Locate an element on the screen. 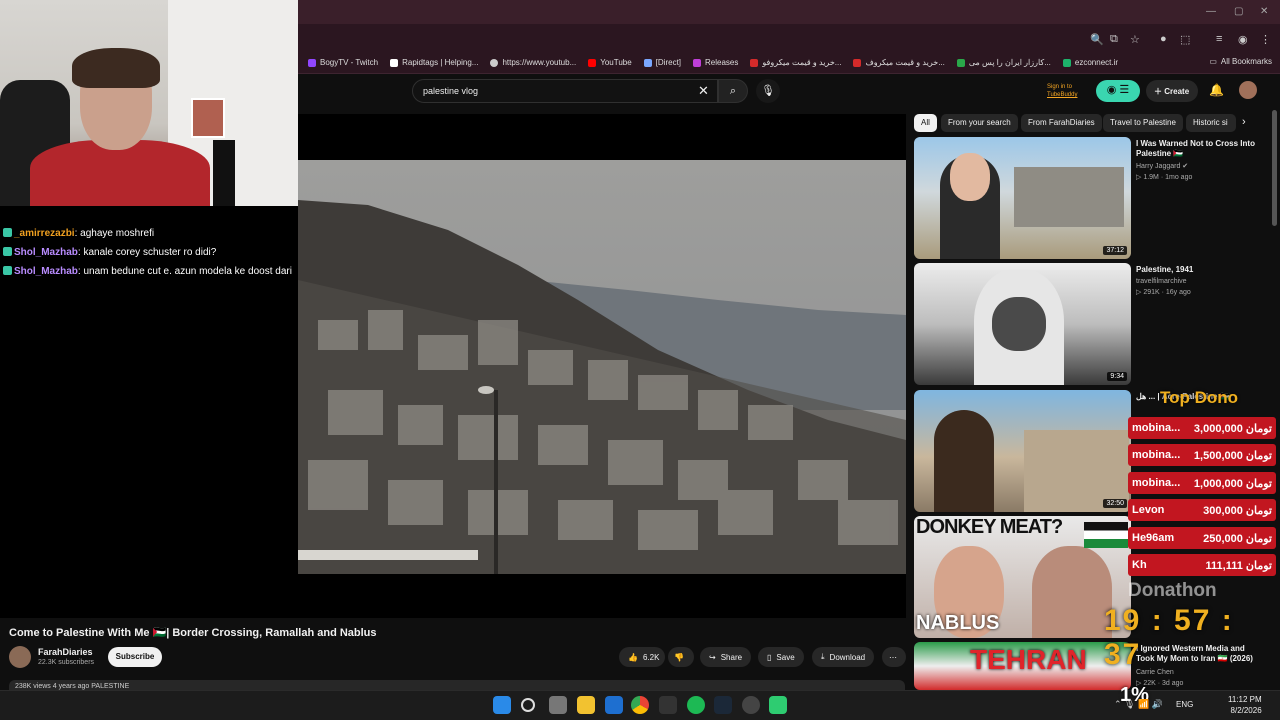 Image resolution: width=1280 pixels, height=720 pixels. channel-avatar is located at coordinates (20, 657).